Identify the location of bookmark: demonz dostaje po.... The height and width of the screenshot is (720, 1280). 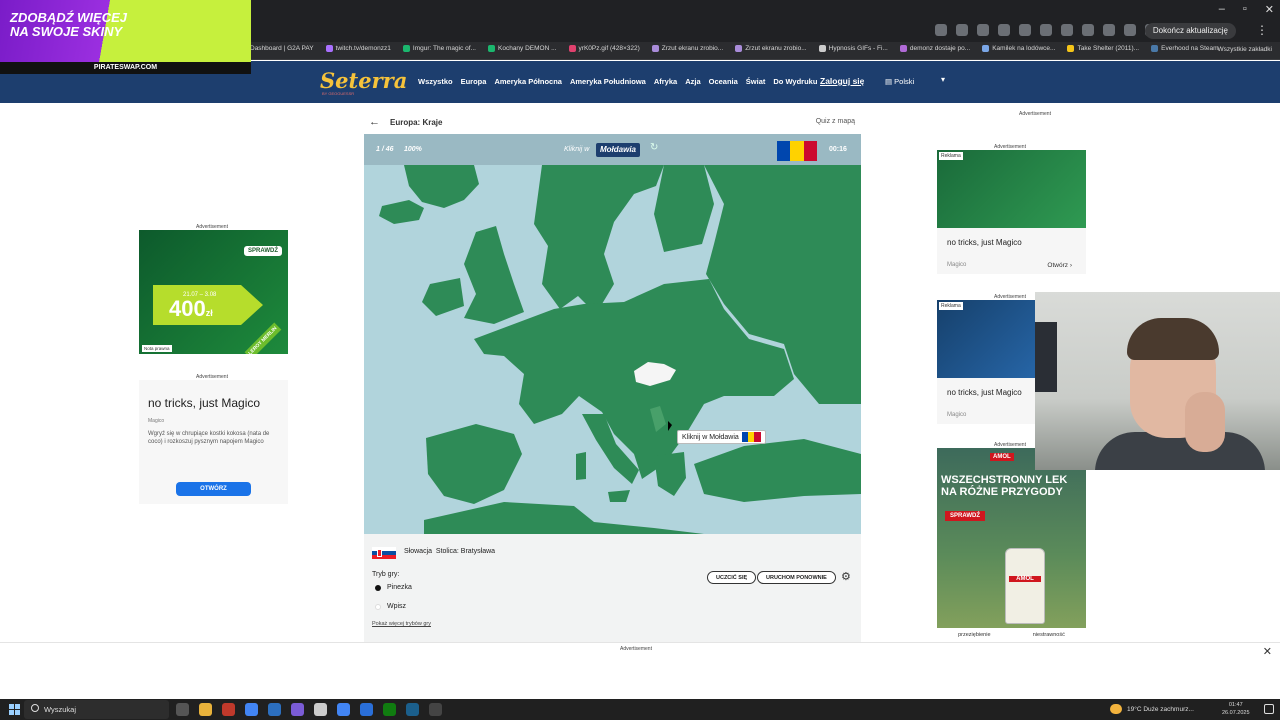
(934, 48).